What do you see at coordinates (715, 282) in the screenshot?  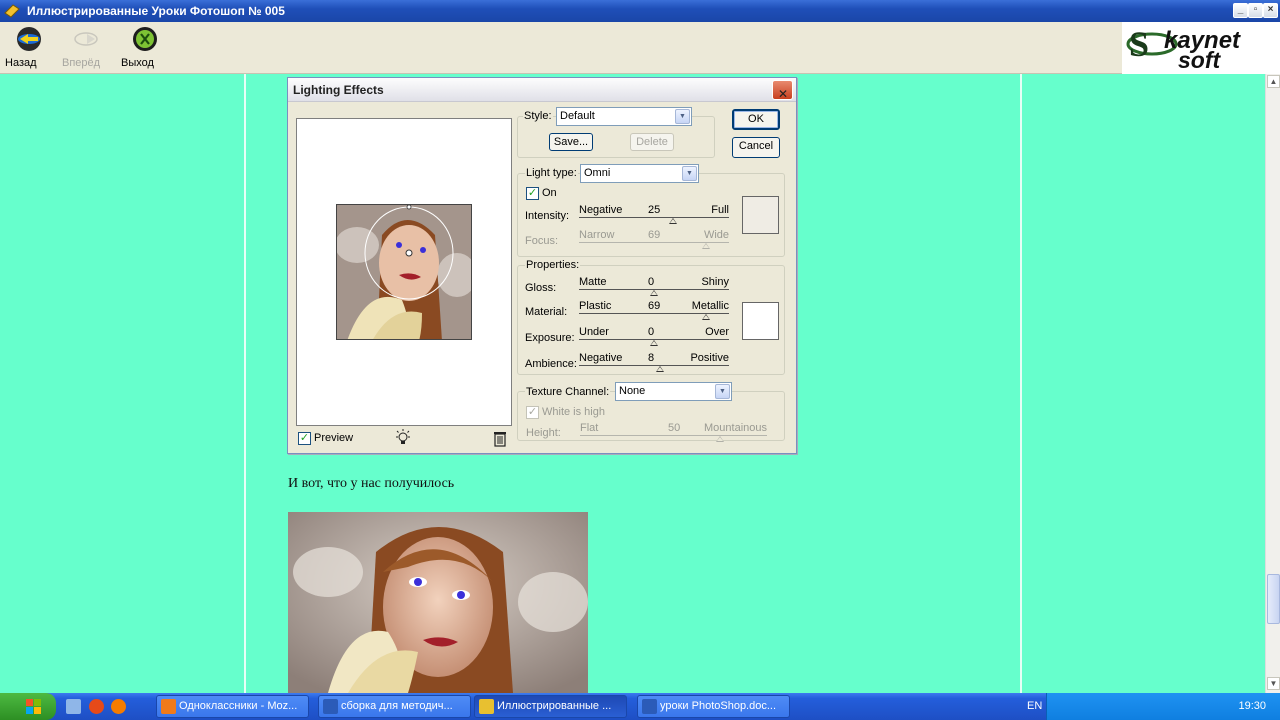 I see `gloss-max-label: Shiny` at bounding box center [715, 282].